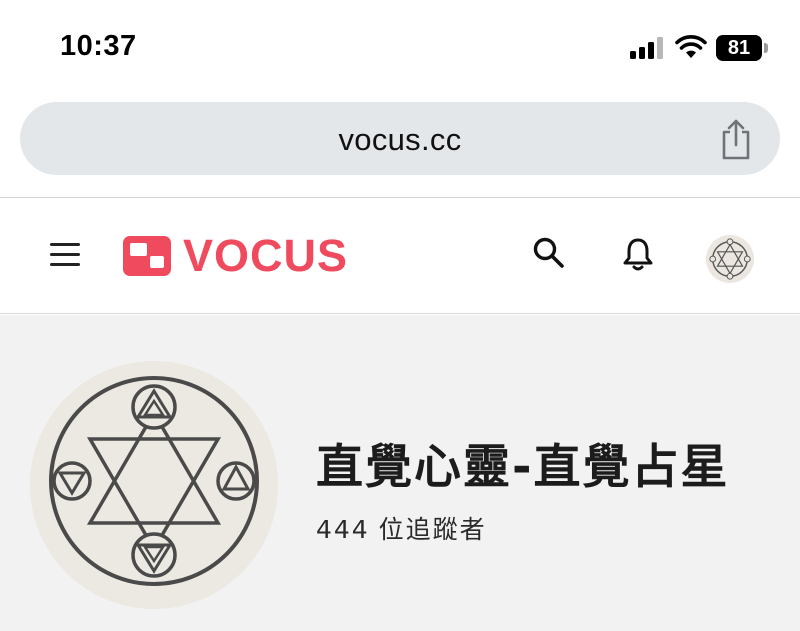 The image size is (800, 631). I want to click on vocus-logo-mark-icon, so click(147, 256).